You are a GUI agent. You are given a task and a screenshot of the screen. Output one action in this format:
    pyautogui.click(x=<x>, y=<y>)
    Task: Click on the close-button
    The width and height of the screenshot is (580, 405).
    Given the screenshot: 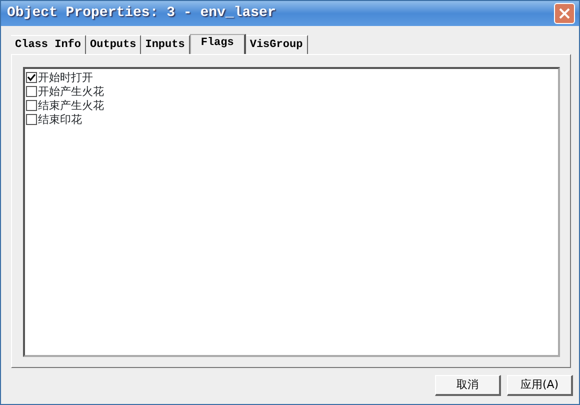 What is the action you would take?
    pyautogui.click(x=564, y=13)
    